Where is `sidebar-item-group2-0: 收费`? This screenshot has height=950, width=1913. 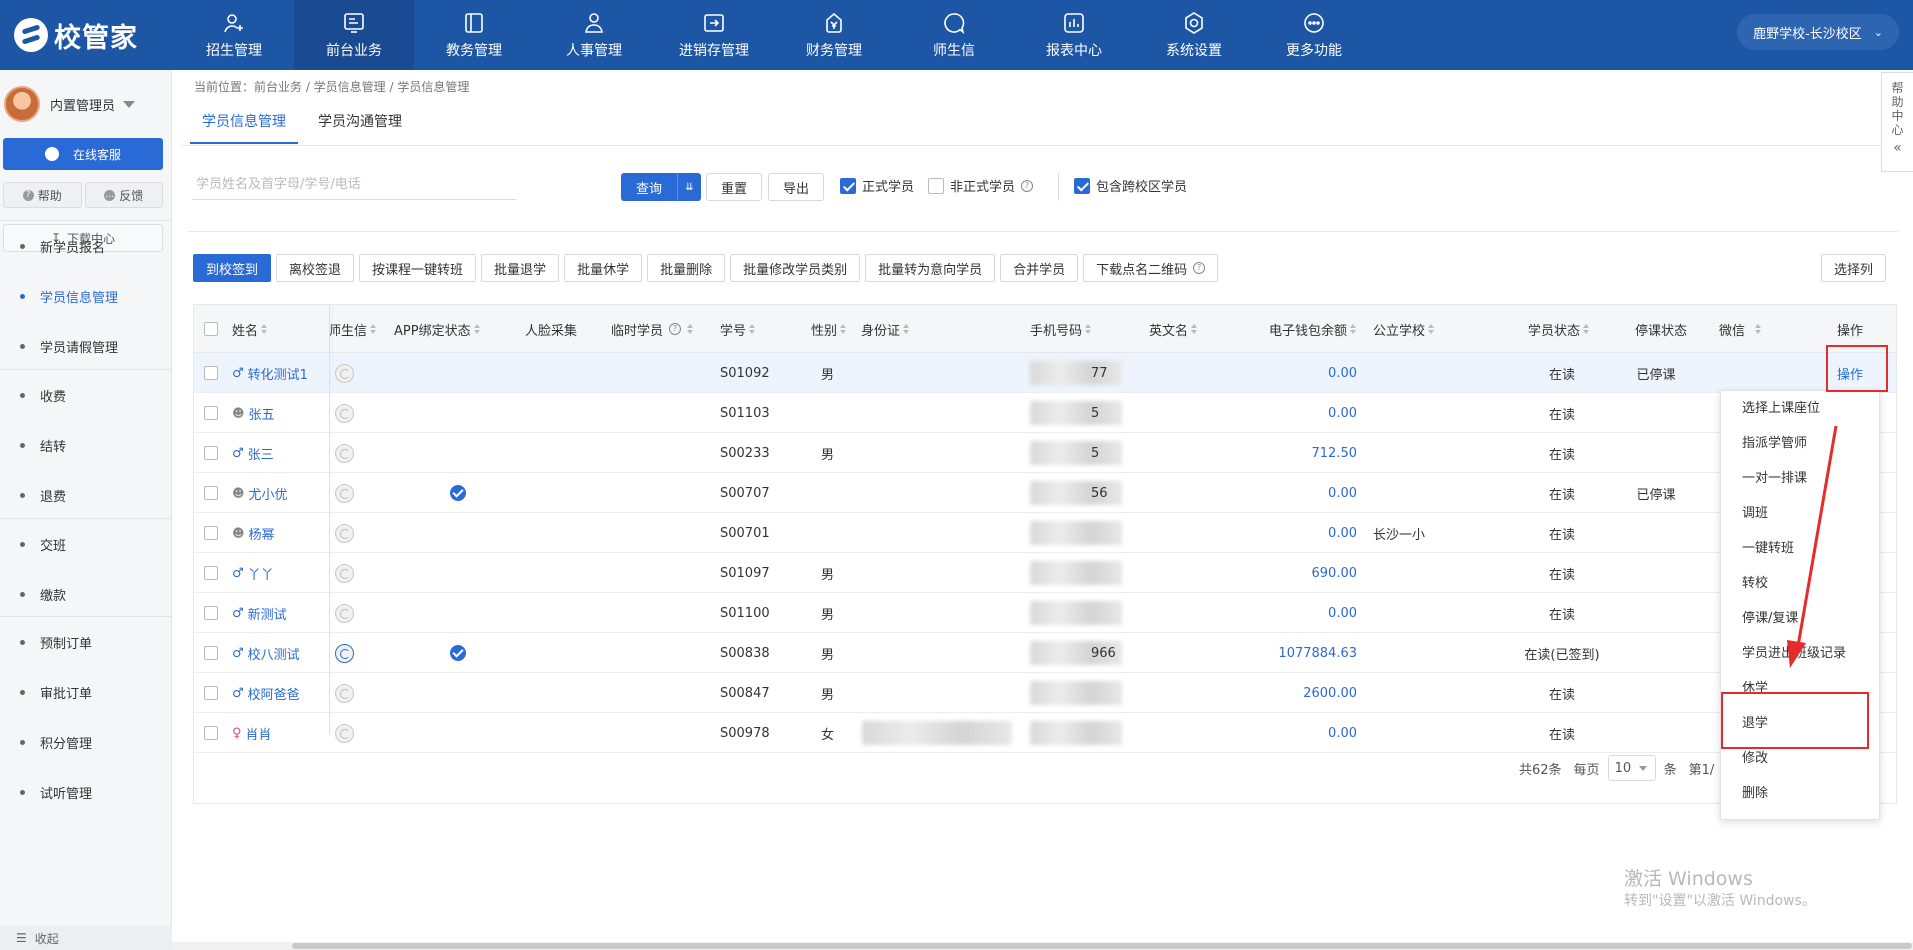 sidebar-item-group2-0: 收费 is located at coordinates (86, 395).